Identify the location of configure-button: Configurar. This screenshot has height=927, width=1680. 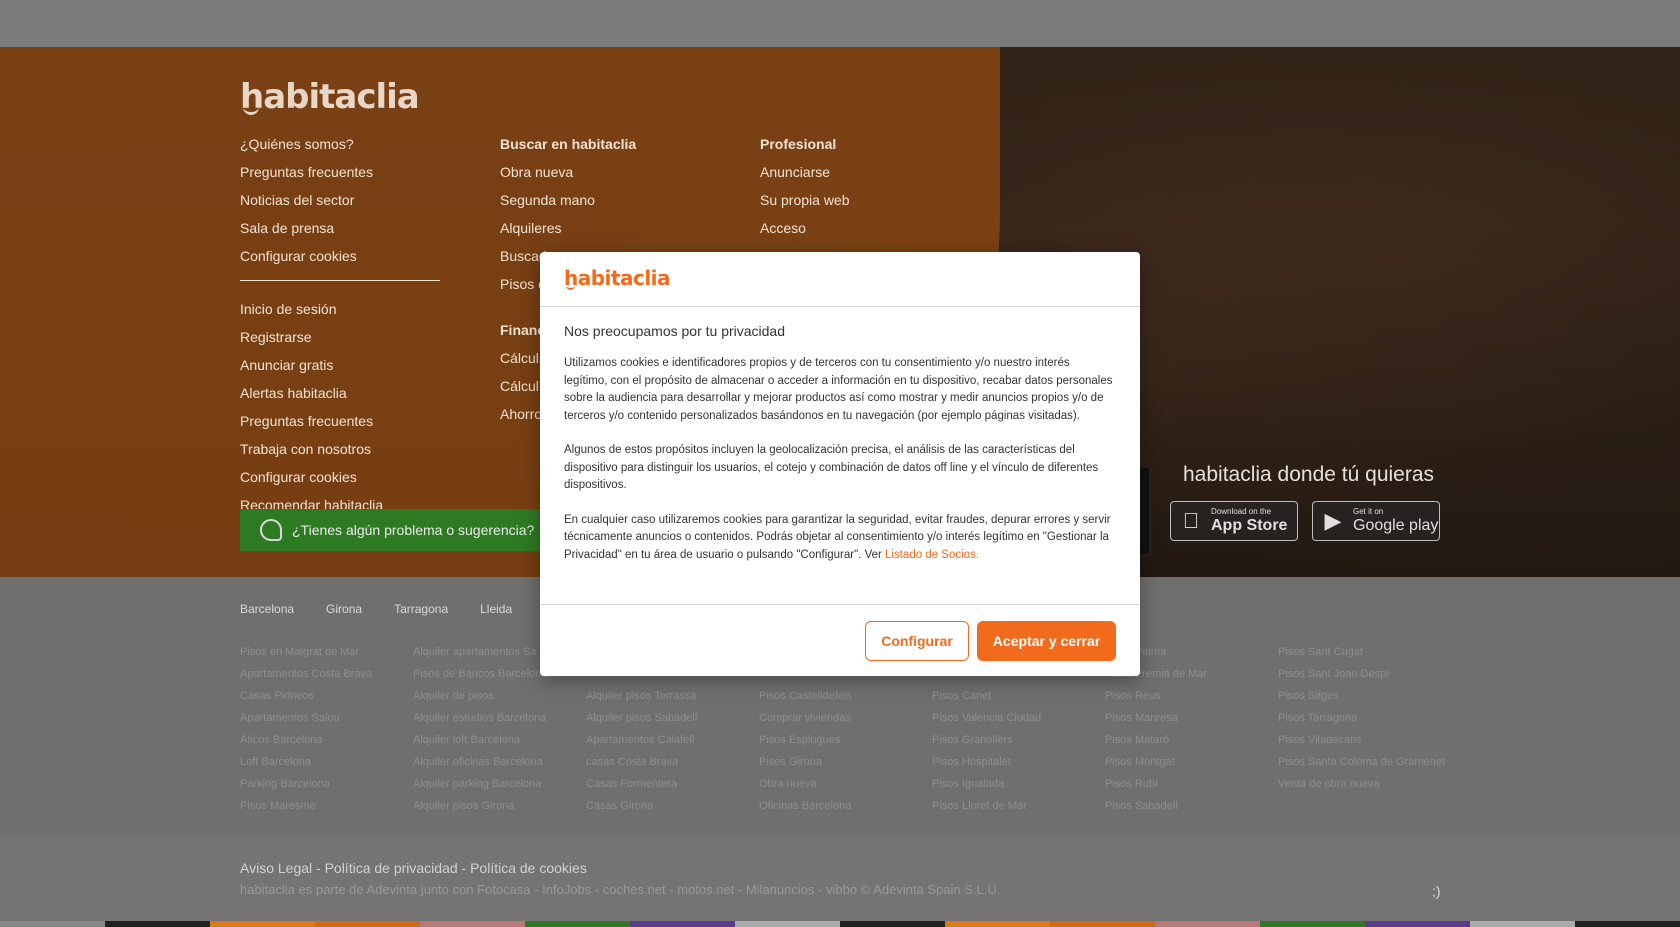
(917, 641).